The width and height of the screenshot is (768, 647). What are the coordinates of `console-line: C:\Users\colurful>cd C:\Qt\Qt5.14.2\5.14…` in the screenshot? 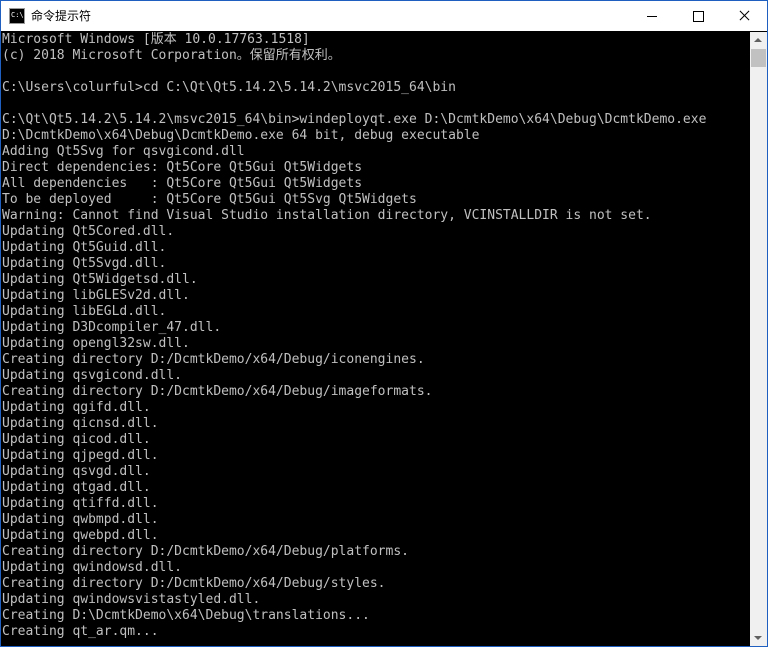 It's located at (229, 87).